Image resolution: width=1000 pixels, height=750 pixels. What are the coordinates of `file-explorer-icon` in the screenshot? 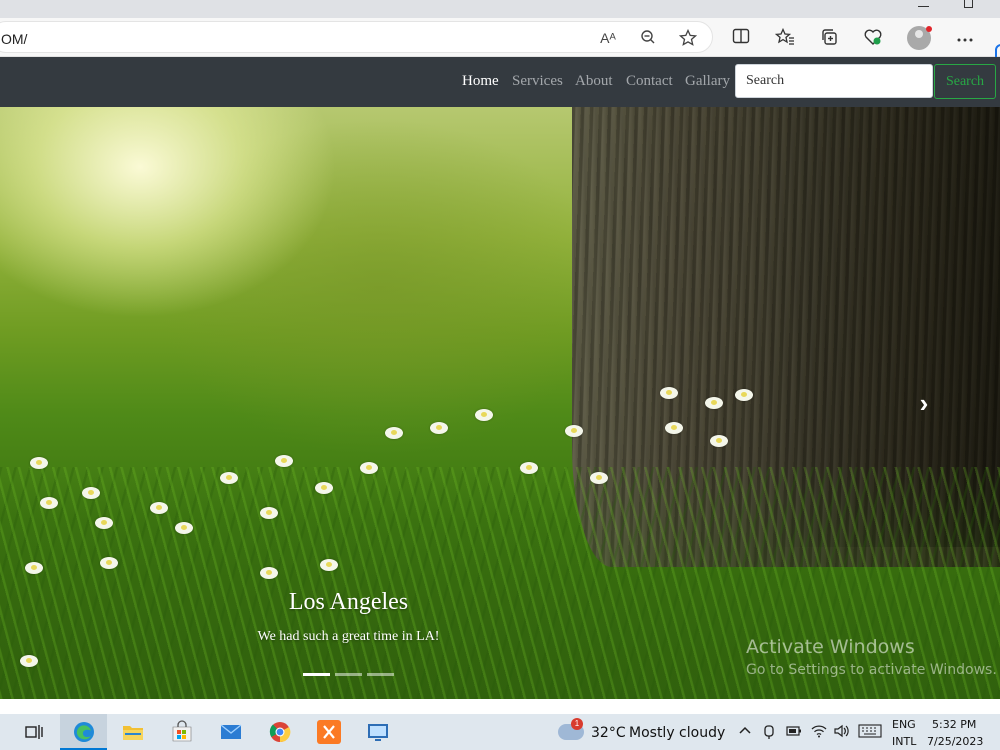 It's located at (133, 732).